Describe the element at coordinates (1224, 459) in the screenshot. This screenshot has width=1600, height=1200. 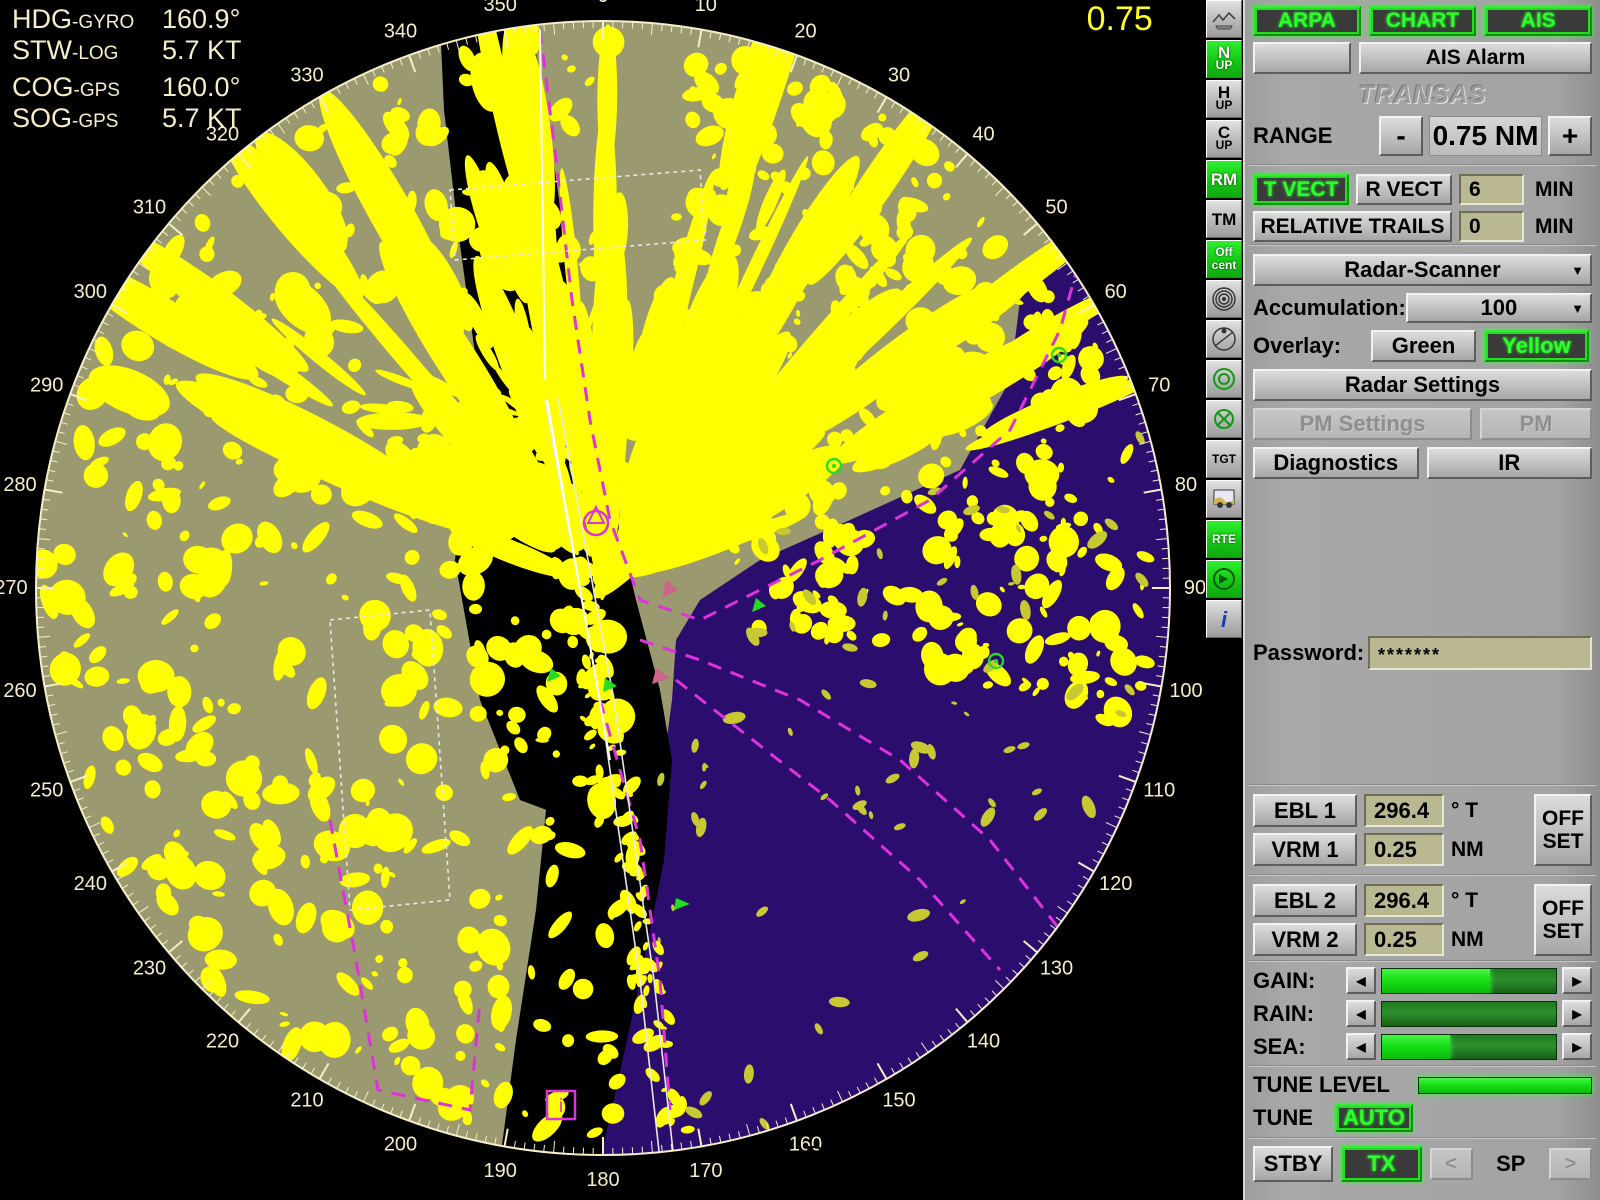
I see `target-data-button: TGT` at that location.